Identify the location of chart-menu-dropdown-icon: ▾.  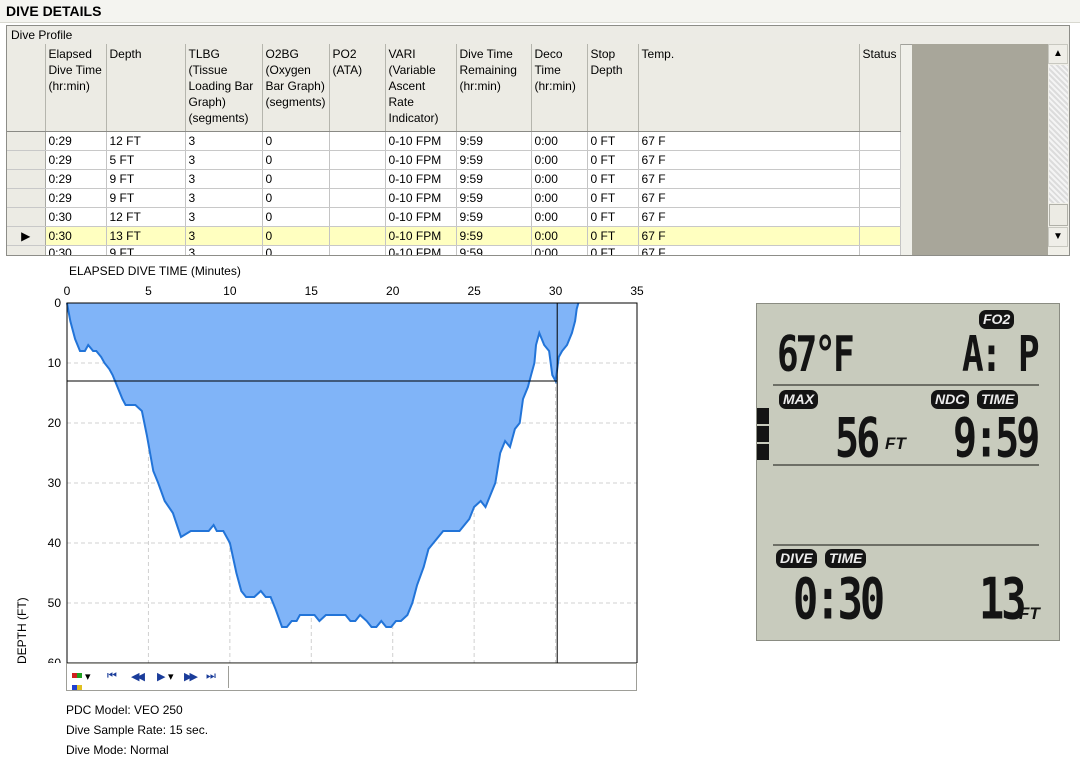
(88, 676).